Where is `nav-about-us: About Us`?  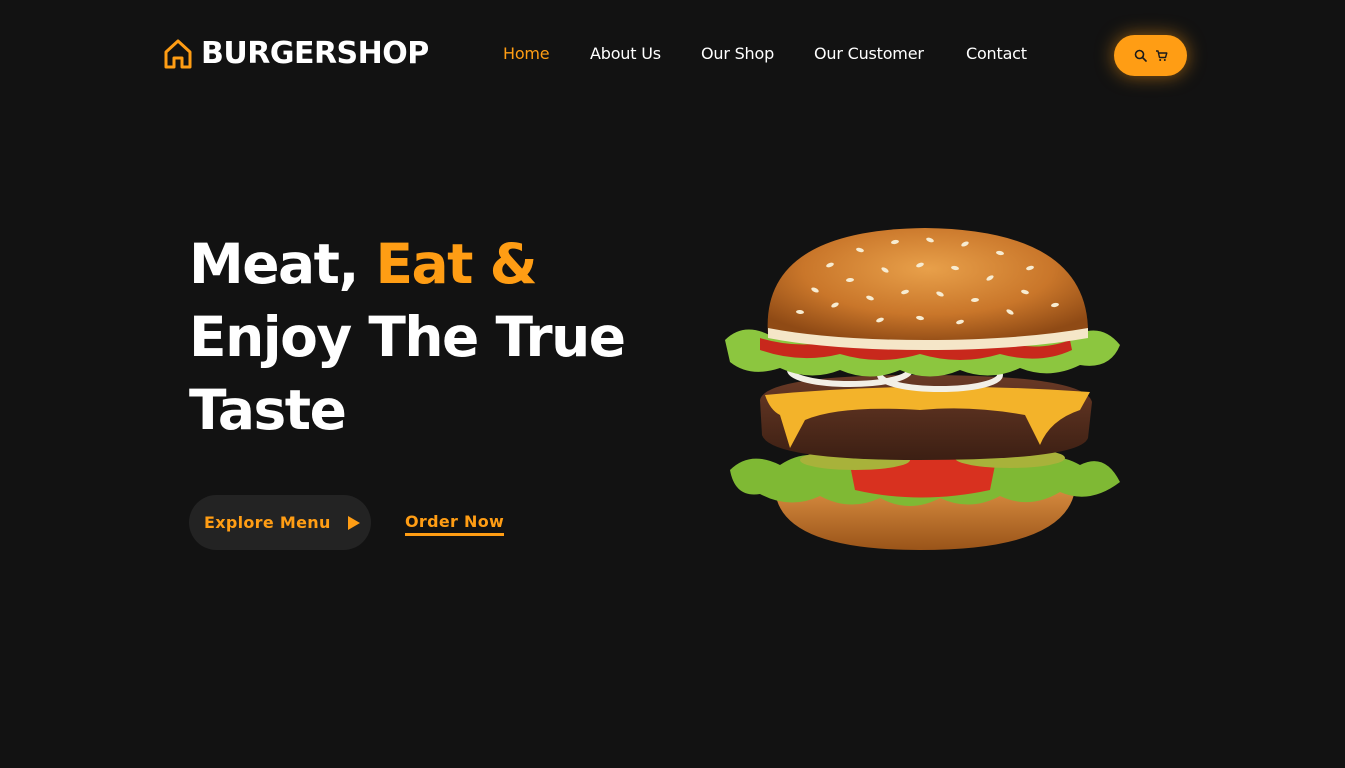
nav-about-us: About Us is located at coordinates (625, 53).